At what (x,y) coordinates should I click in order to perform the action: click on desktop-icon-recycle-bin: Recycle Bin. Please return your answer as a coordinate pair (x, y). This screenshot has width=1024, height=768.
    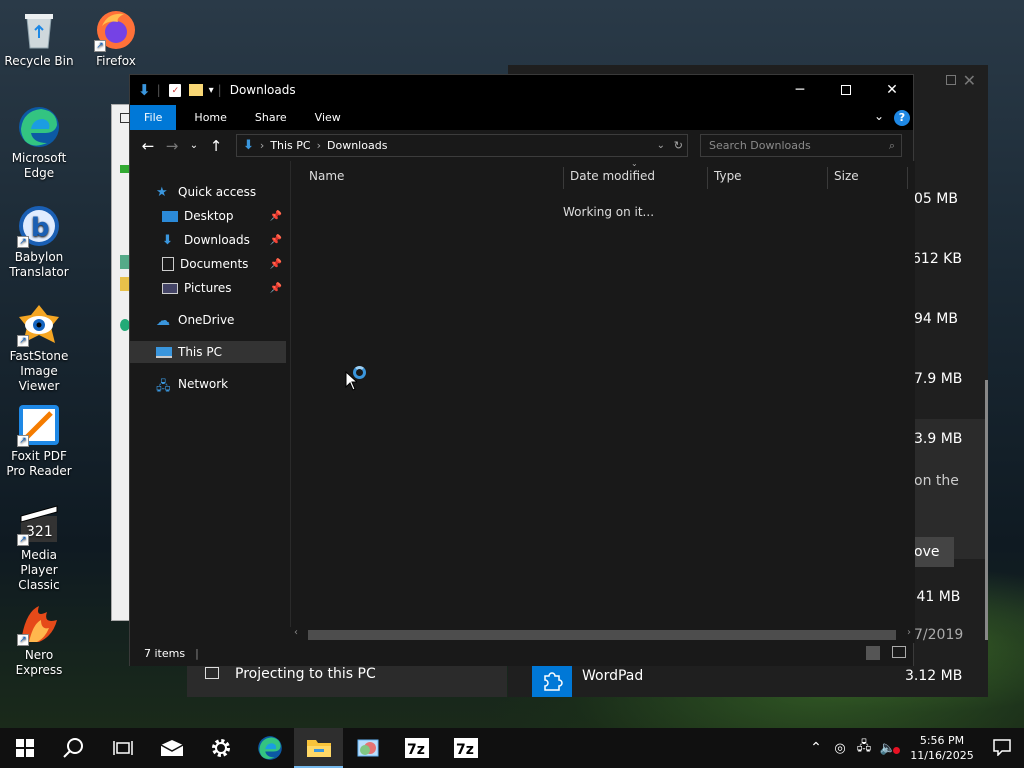
    Looking at the image, I should click on (39, 38).